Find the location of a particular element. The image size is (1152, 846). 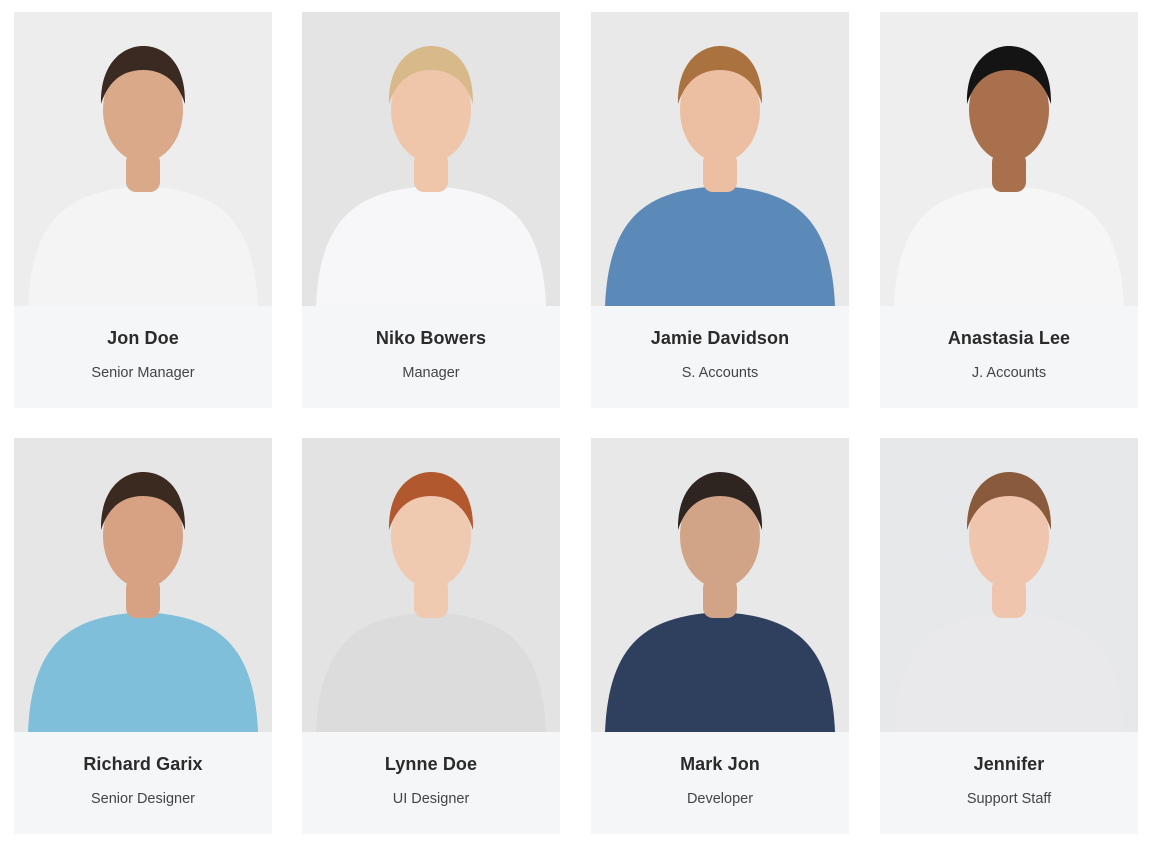

portrait-man-beard-blue-polo is located at coordinates (143, 585).